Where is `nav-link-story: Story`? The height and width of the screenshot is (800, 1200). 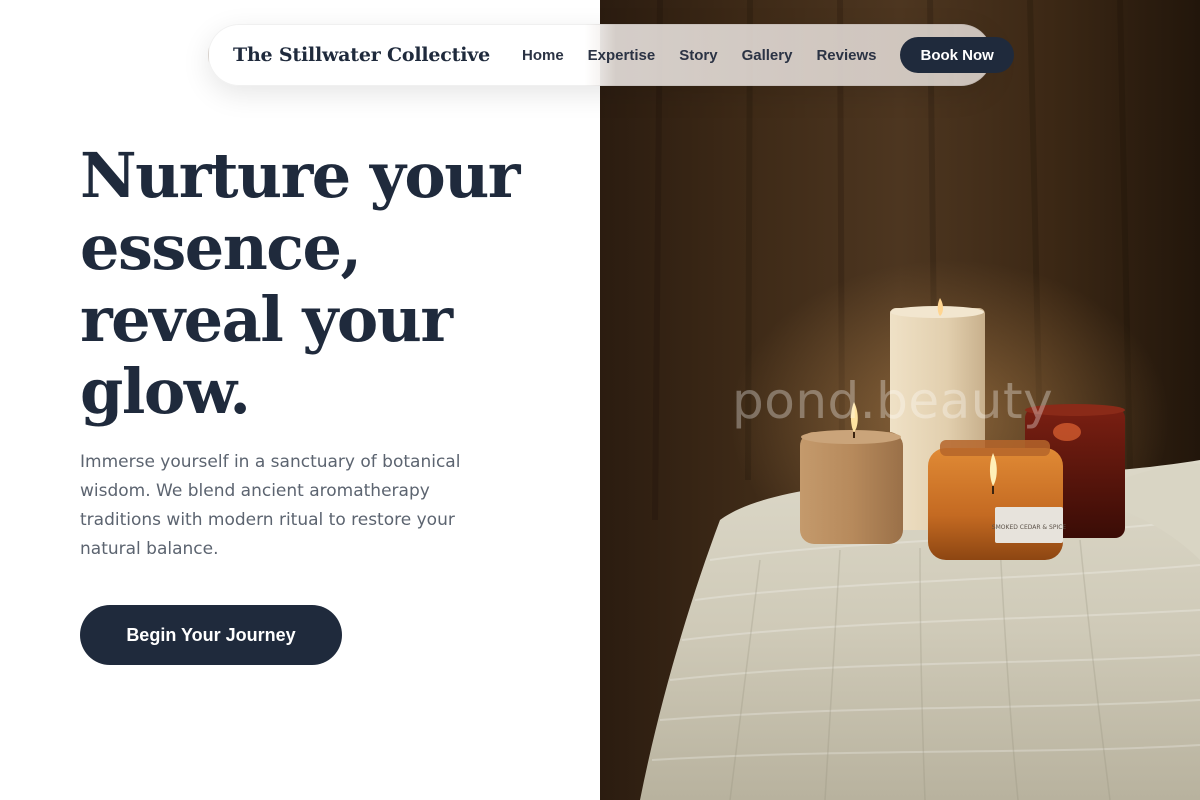
nav-link-story: Story is located at coordinates (698, 55).